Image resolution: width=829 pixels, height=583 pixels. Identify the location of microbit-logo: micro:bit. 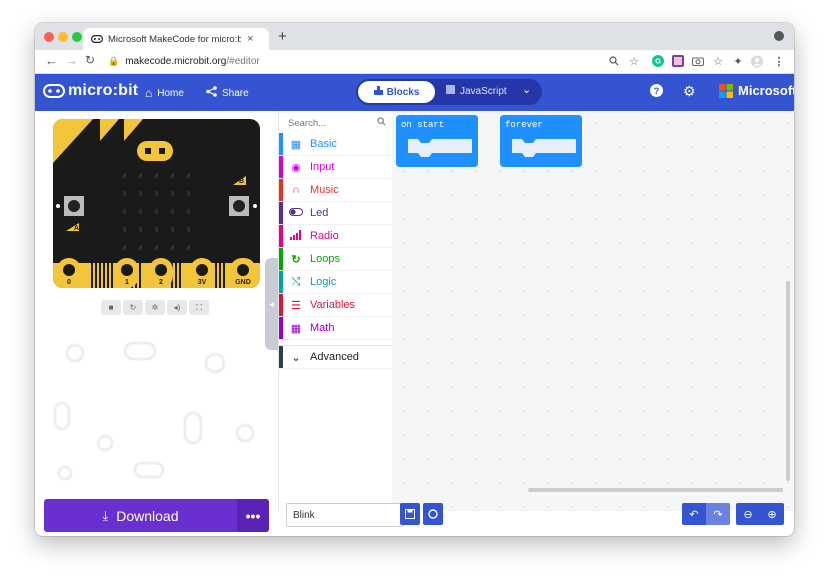
(90, 91).